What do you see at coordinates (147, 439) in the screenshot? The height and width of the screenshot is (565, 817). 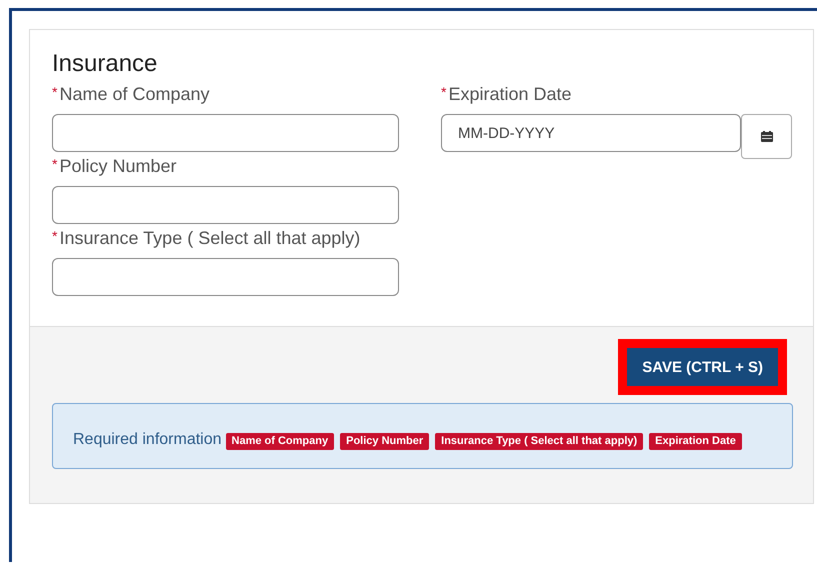 I see `required-info-label: Required information` at bounding box center [147, 439].